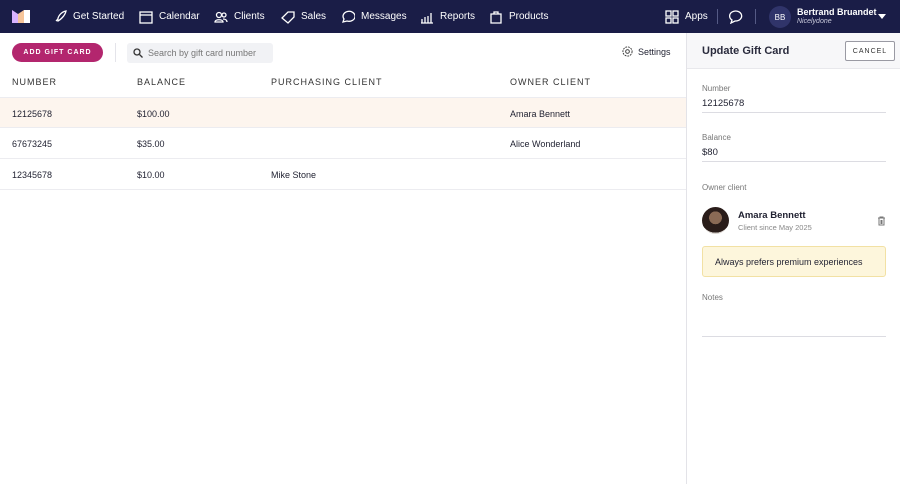 The height and width of the screenshot is (484, 900). I want to click on user-org: Nicelydone, so click(814, 21).